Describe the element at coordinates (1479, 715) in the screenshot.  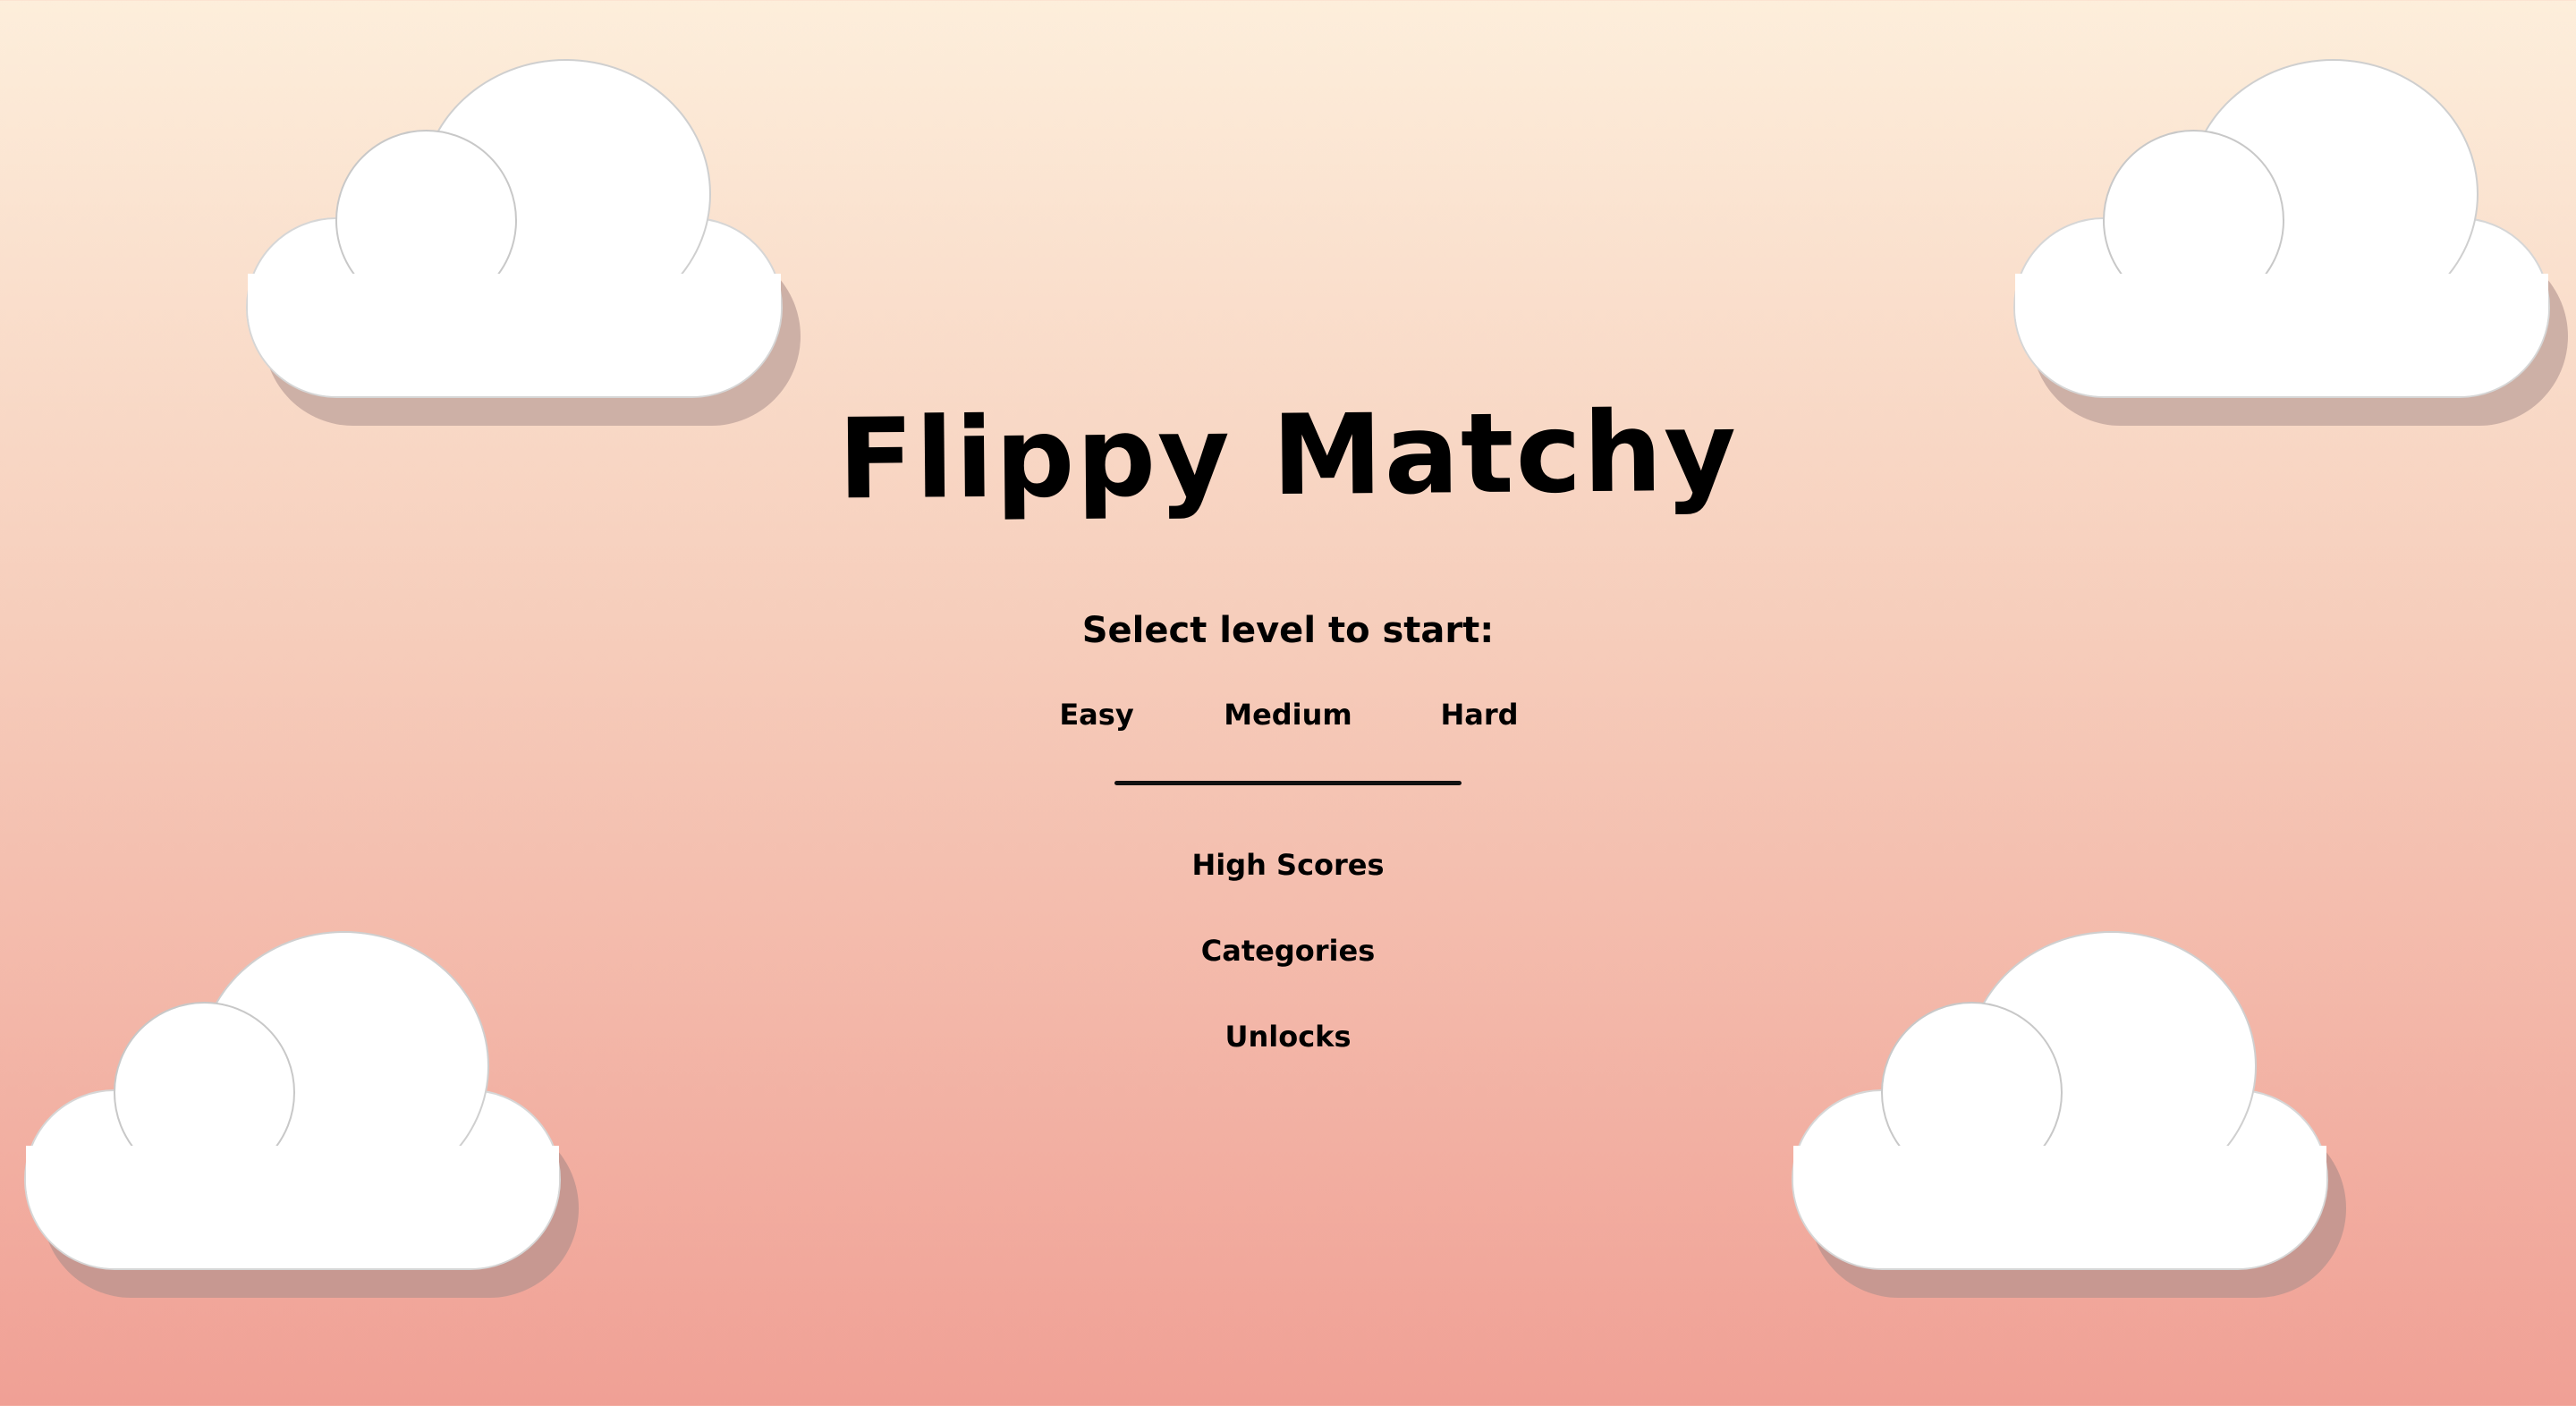
I see `level-hard-button: Hard` at that location.